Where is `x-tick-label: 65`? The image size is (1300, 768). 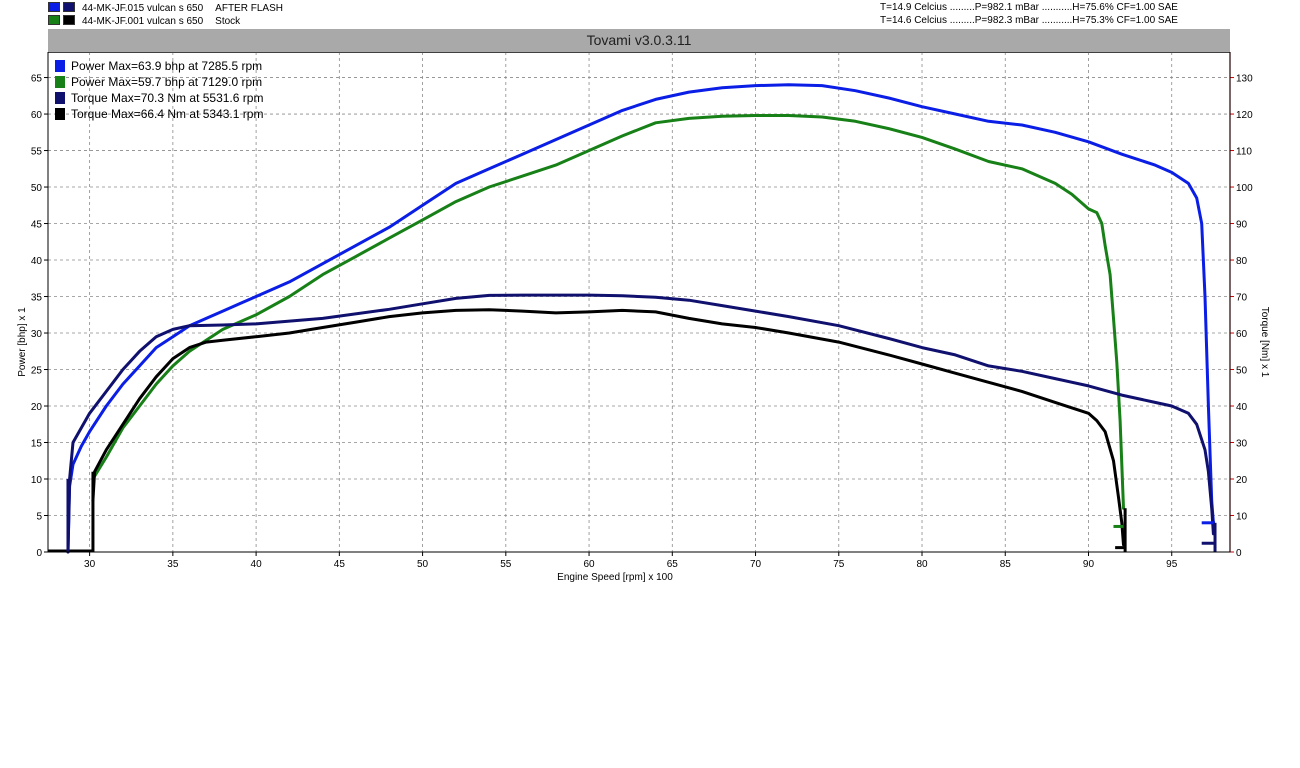 x-tick-label: 65 is located at coordinates (673, 564).